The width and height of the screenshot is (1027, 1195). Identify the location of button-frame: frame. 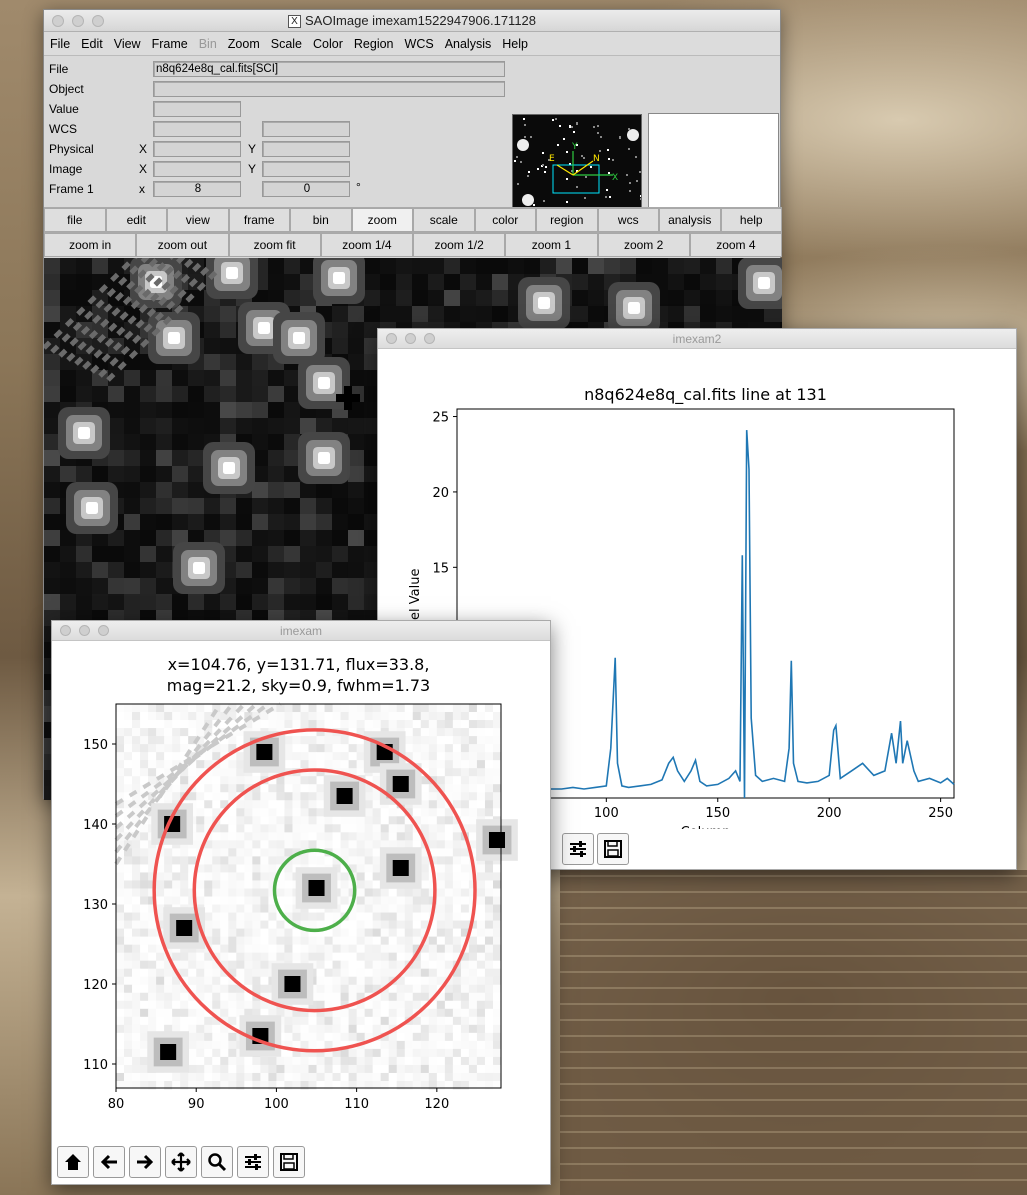
(259, 220).